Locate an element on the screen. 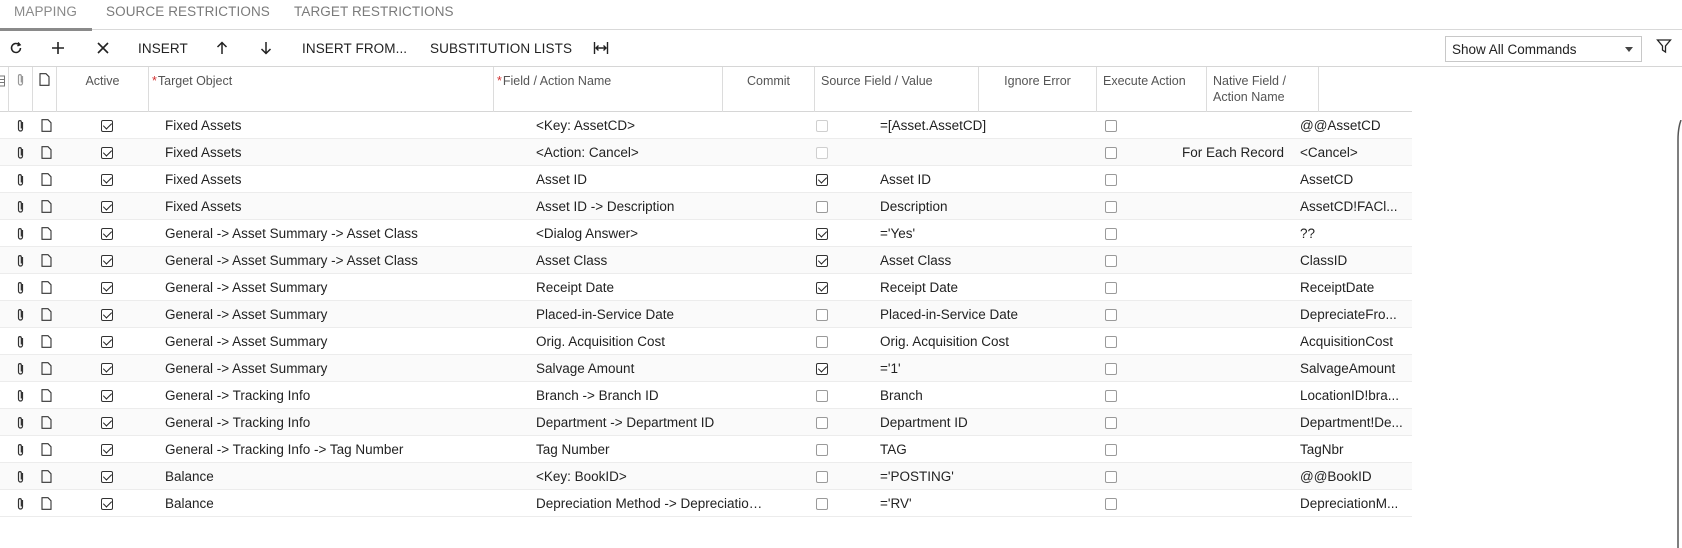 Image resolution: width=1682 pixels, height=548 pixels. insert-button: INSERT is located at coordinates (163, 48).